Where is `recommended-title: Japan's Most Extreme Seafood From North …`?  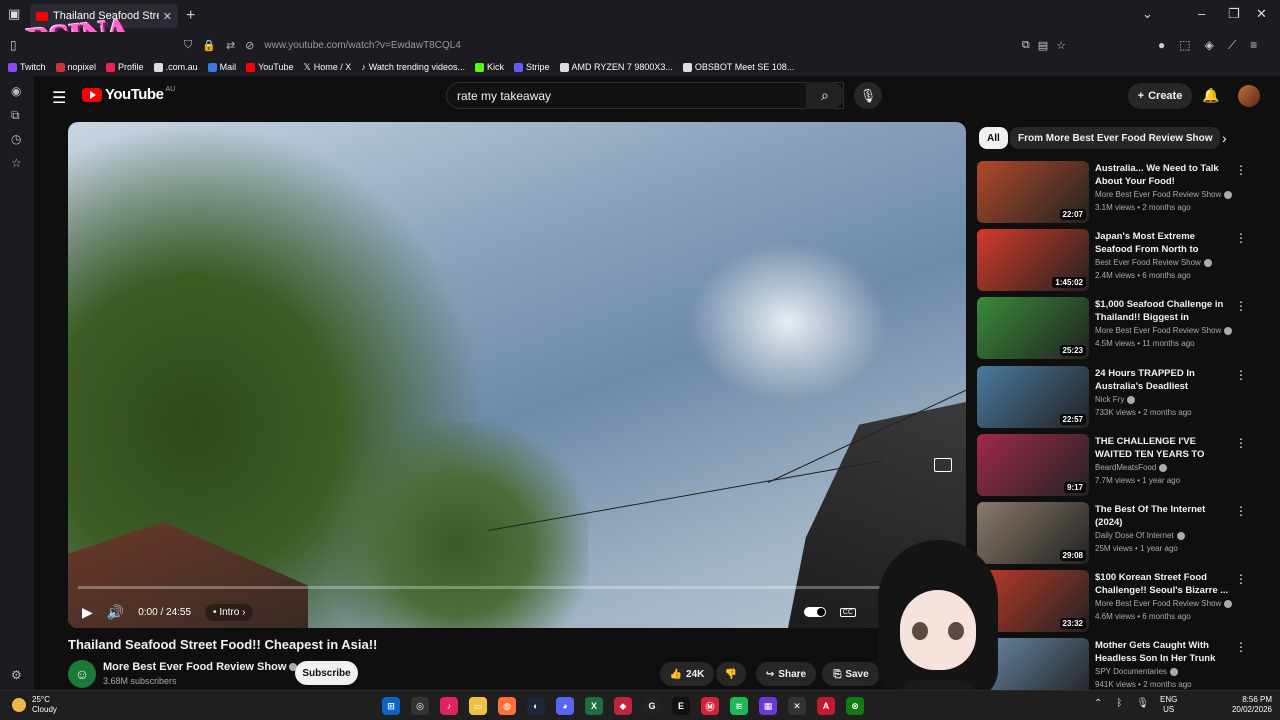 recommended-title: Japan's Most Extreme Seafood From North … is located at coordinates (1164, 243).